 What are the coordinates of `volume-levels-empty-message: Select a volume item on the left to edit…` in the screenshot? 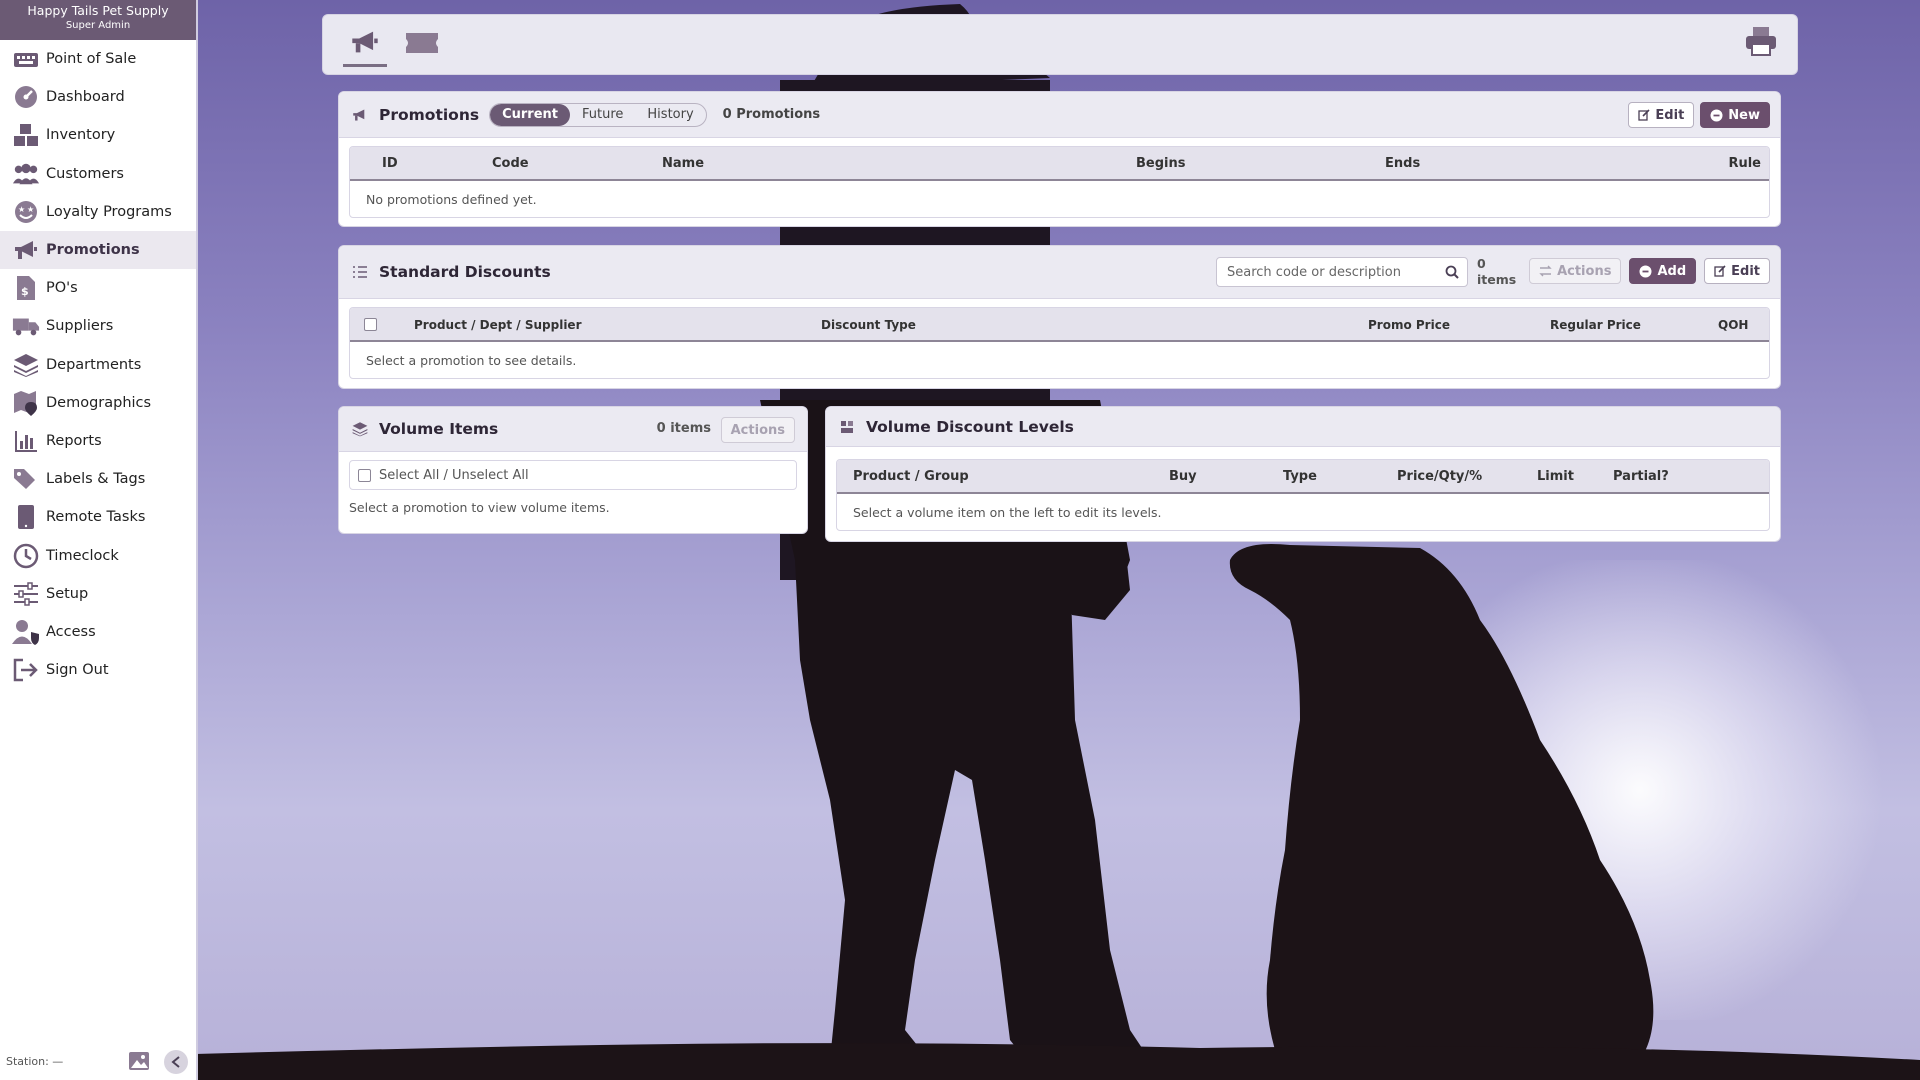 It's located at (1007, 512).